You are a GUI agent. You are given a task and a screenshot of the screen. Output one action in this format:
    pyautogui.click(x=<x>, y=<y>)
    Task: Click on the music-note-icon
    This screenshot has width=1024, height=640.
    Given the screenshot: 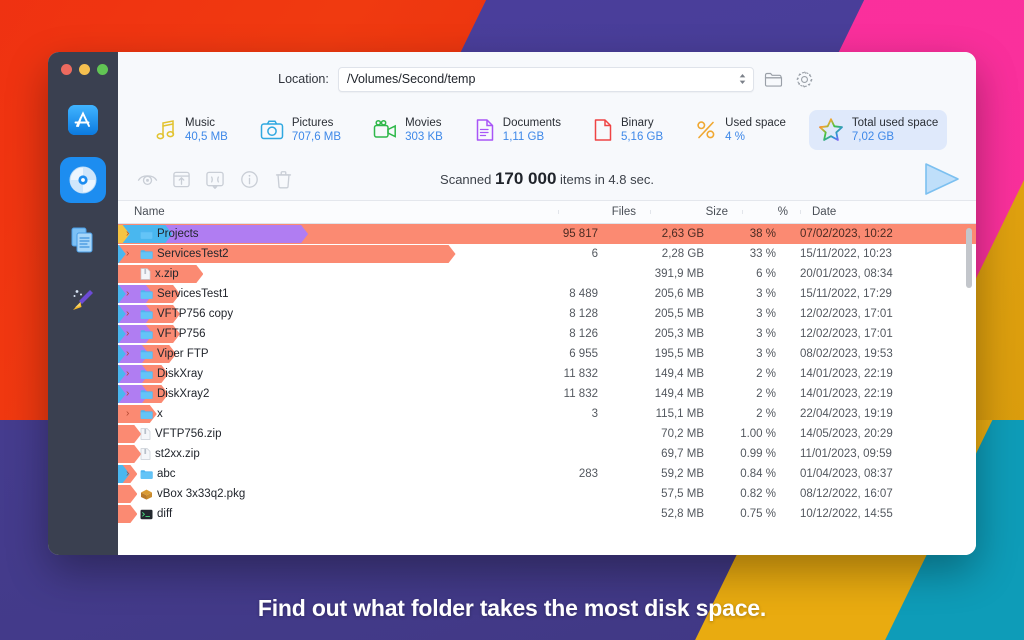 What is the action you would take?
    pyautogui.click(x=166, y=130)
    